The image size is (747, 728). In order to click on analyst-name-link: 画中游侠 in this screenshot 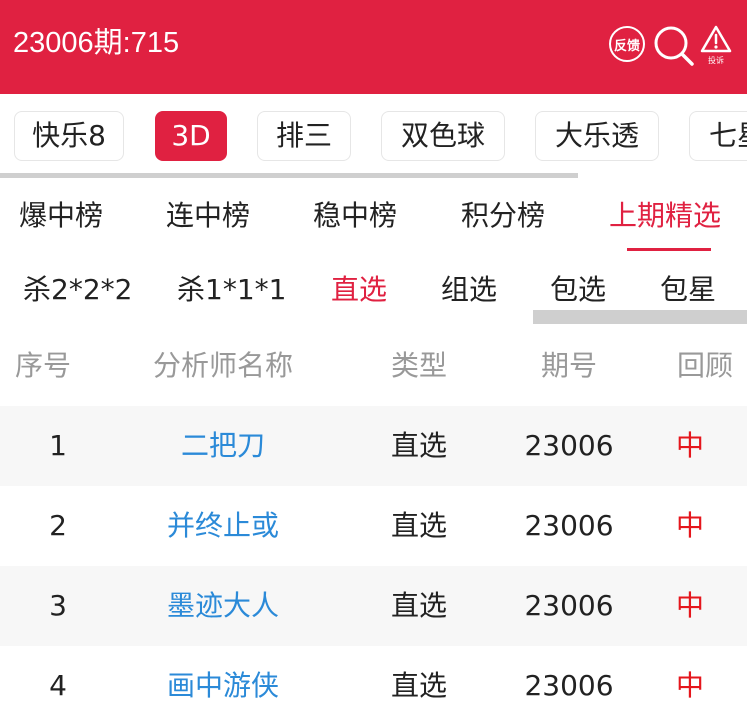, I will do `click(223, 686)`.